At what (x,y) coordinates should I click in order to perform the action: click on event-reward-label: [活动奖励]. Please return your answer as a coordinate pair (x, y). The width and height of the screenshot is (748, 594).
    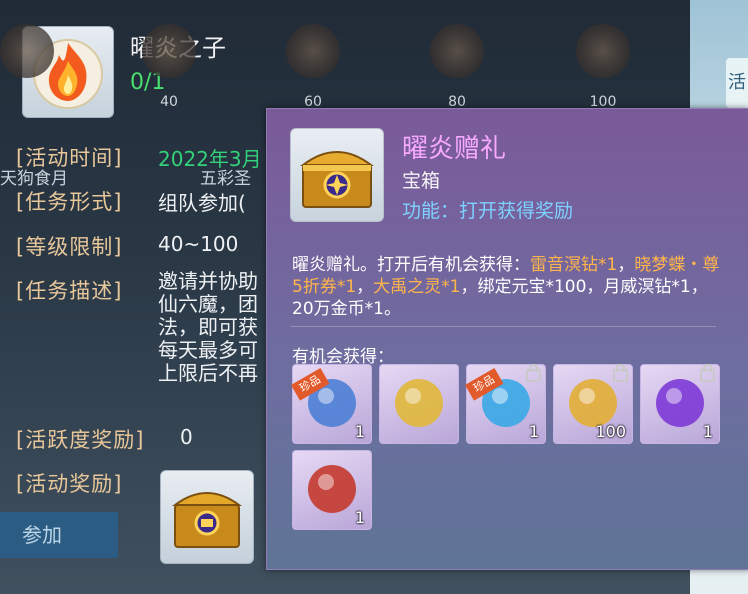
    Looking at the image, I should click on (69, 484).